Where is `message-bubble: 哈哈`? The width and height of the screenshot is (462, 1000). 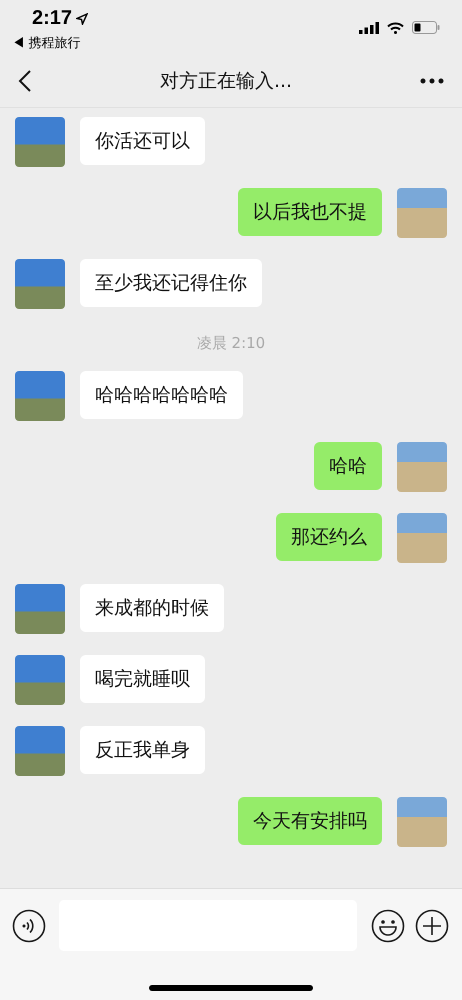 message-bubble: 哈哈 is located at coordinates (348, 466).